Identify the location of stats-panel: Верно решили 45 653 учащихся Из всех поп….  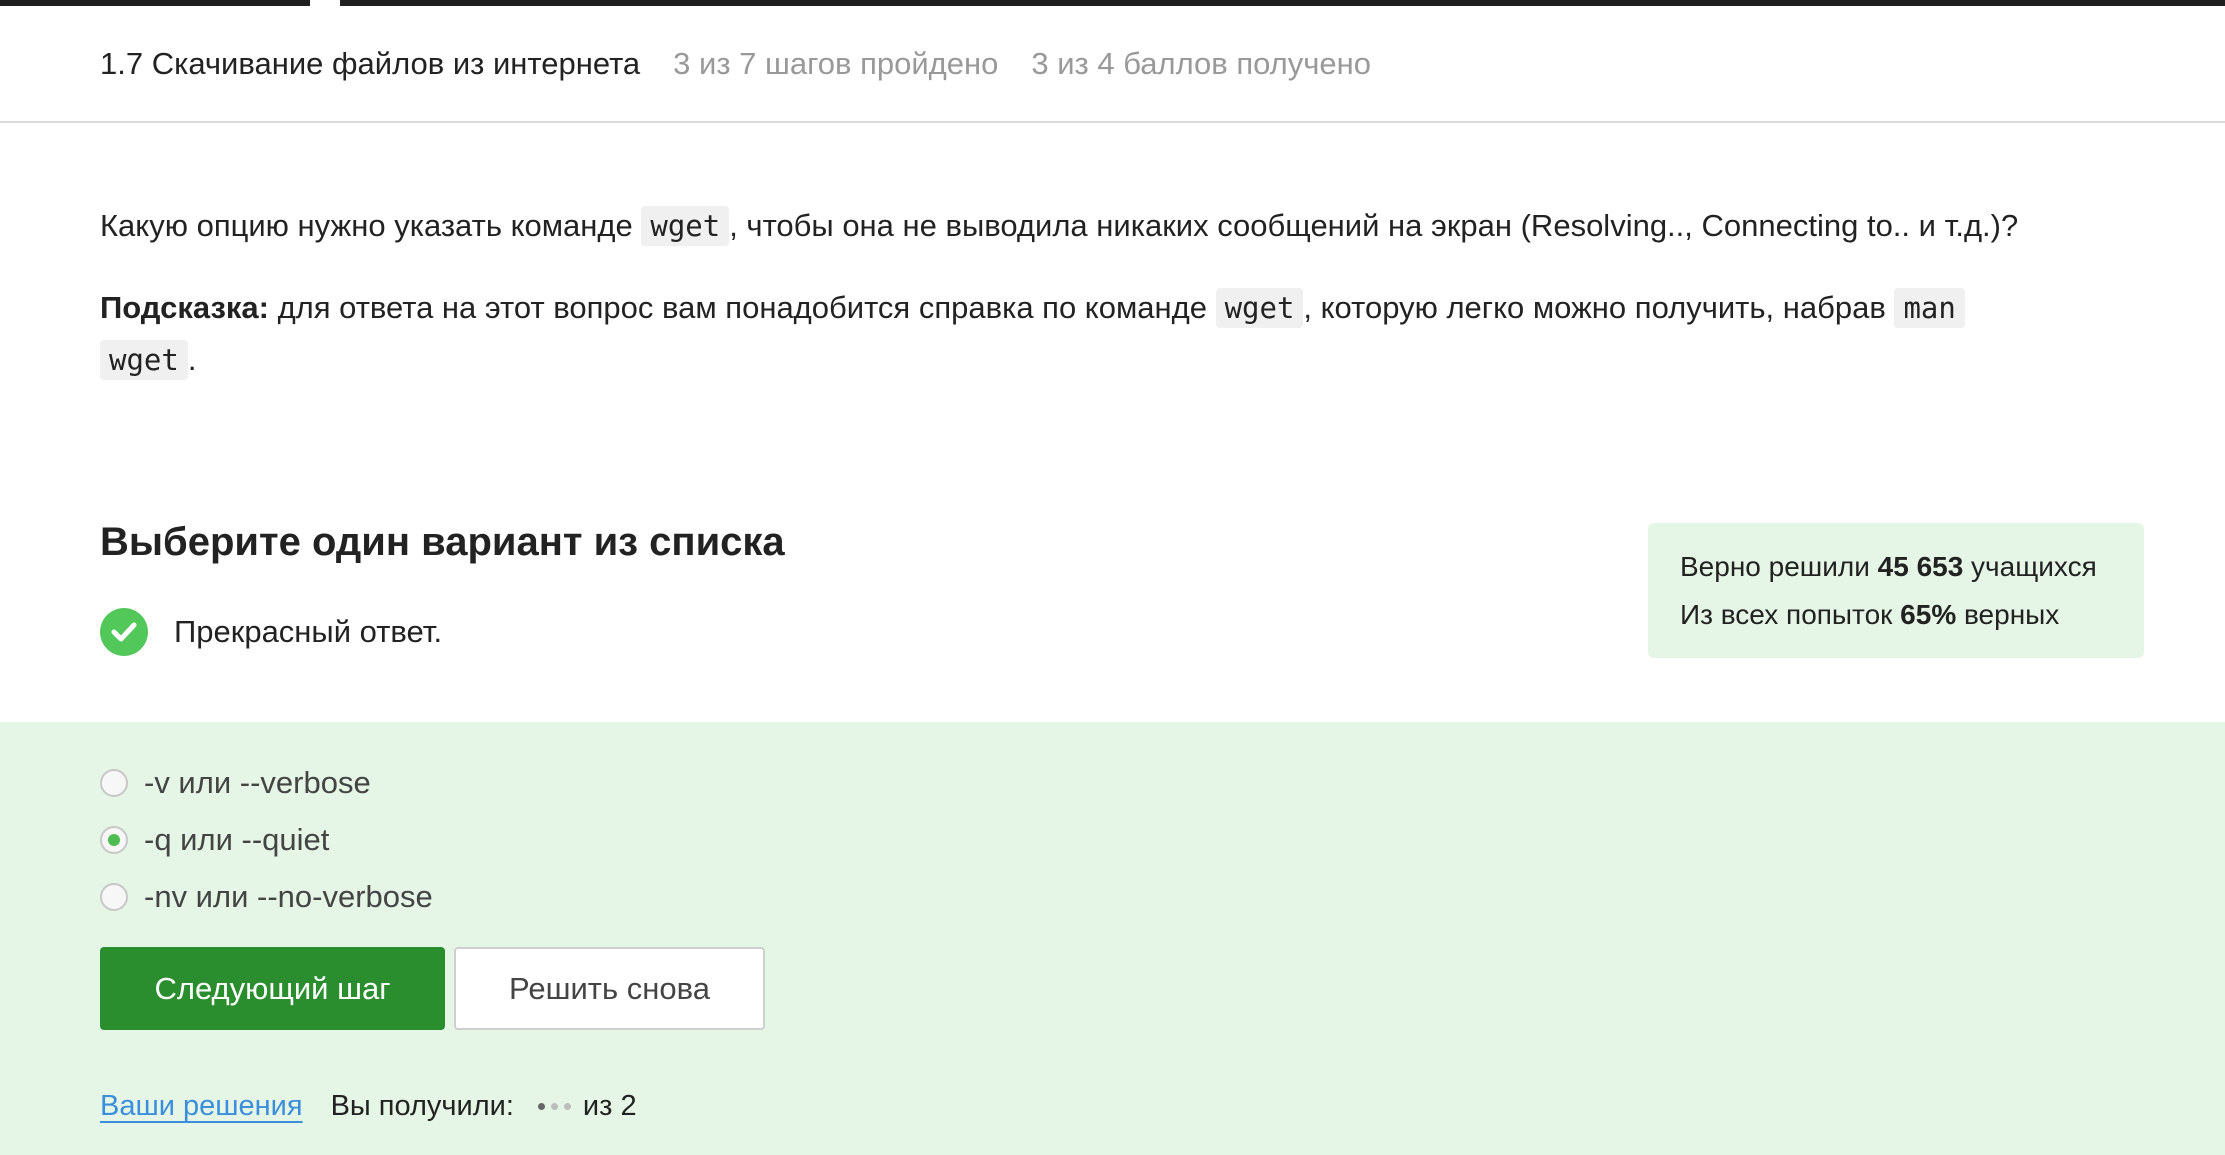
(1896, 590).